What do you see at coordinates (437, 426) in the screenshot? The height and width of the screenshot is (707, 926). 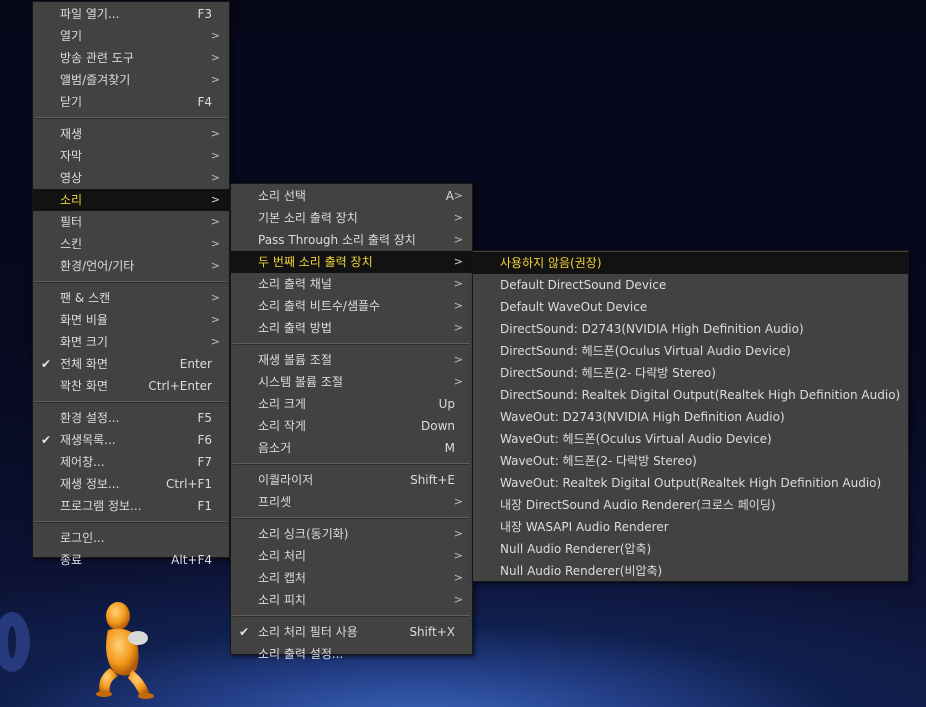 I see `menu-item-shortcut: Down` at bounding box center [437, 426].